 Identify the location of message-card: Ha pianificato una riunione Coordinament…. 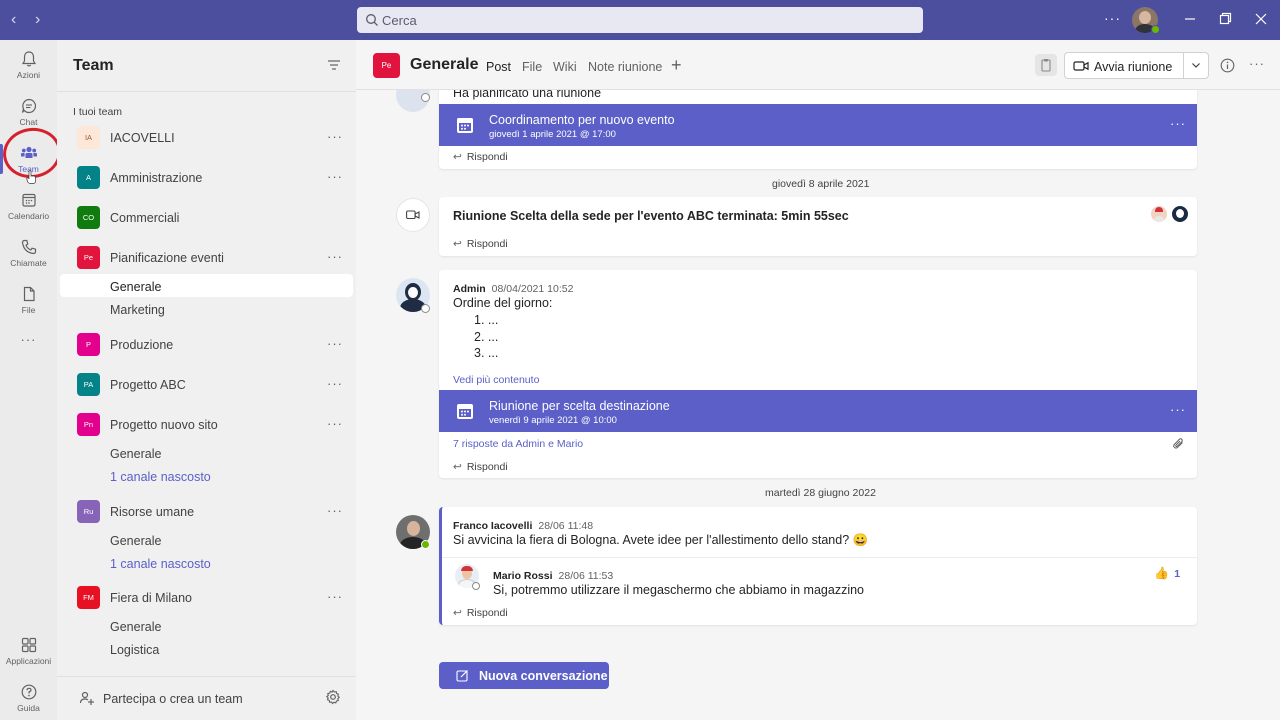
(818, 124).